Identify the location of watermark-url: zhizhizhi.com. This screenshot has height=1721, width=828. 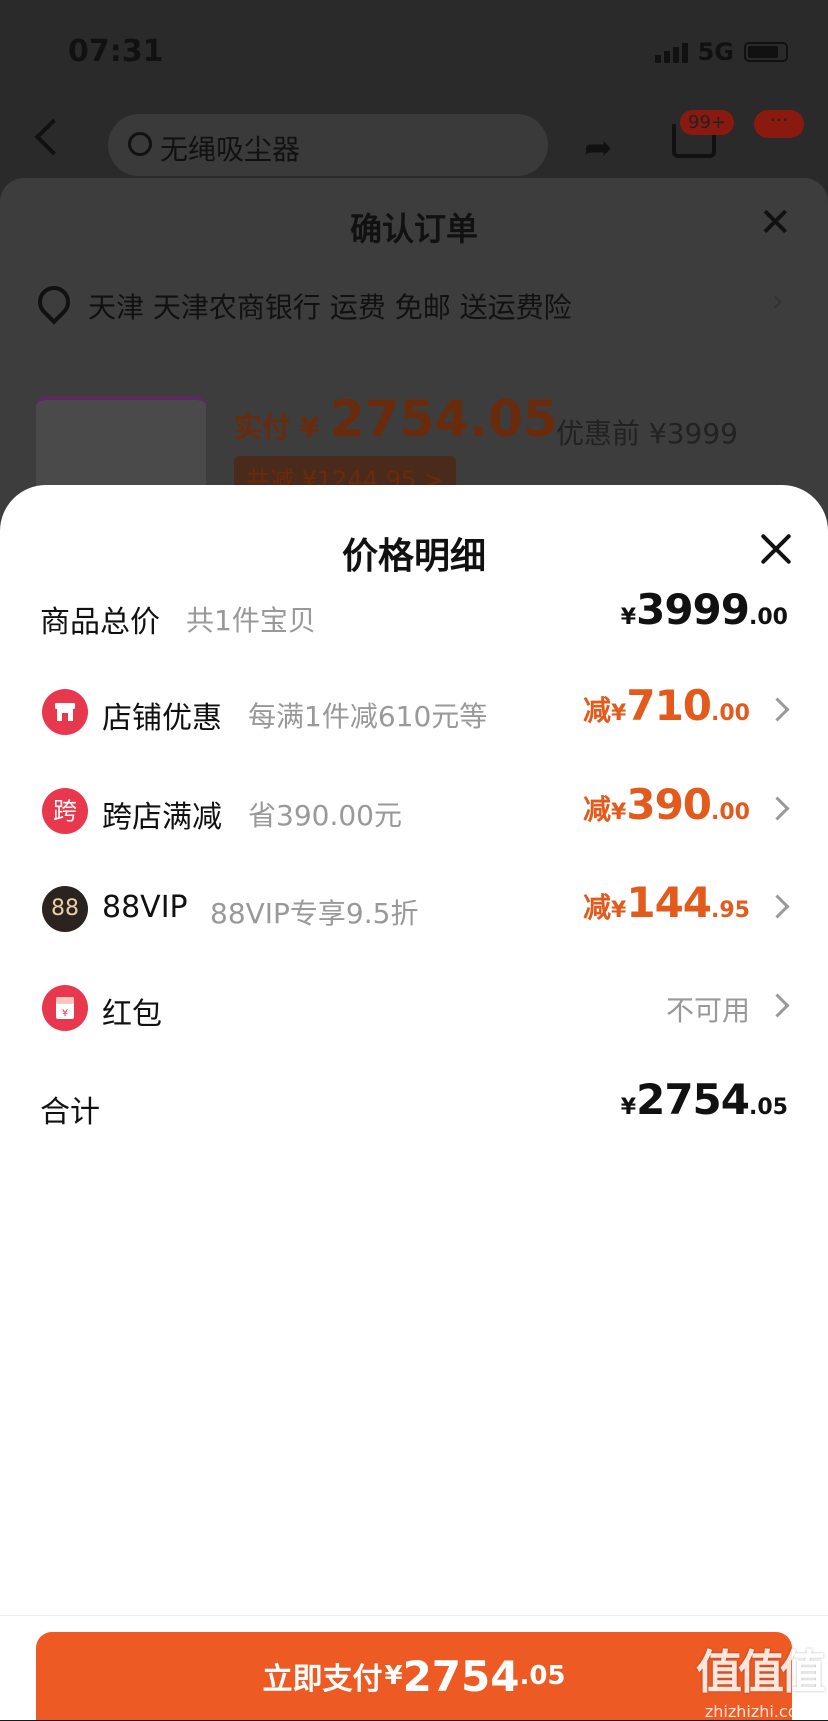
(759, 1711).